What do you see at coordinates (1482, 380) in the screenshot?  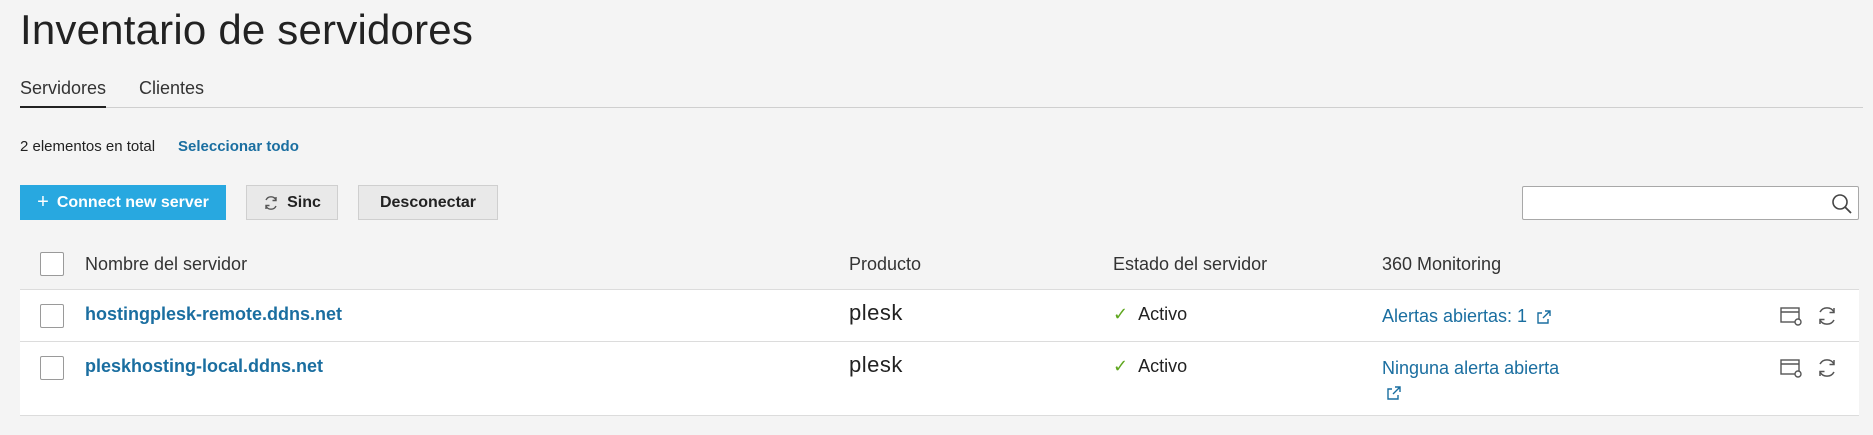 I see `monitoring-link: Ninguna alerta abierta` at bounding box center [1482, 380].